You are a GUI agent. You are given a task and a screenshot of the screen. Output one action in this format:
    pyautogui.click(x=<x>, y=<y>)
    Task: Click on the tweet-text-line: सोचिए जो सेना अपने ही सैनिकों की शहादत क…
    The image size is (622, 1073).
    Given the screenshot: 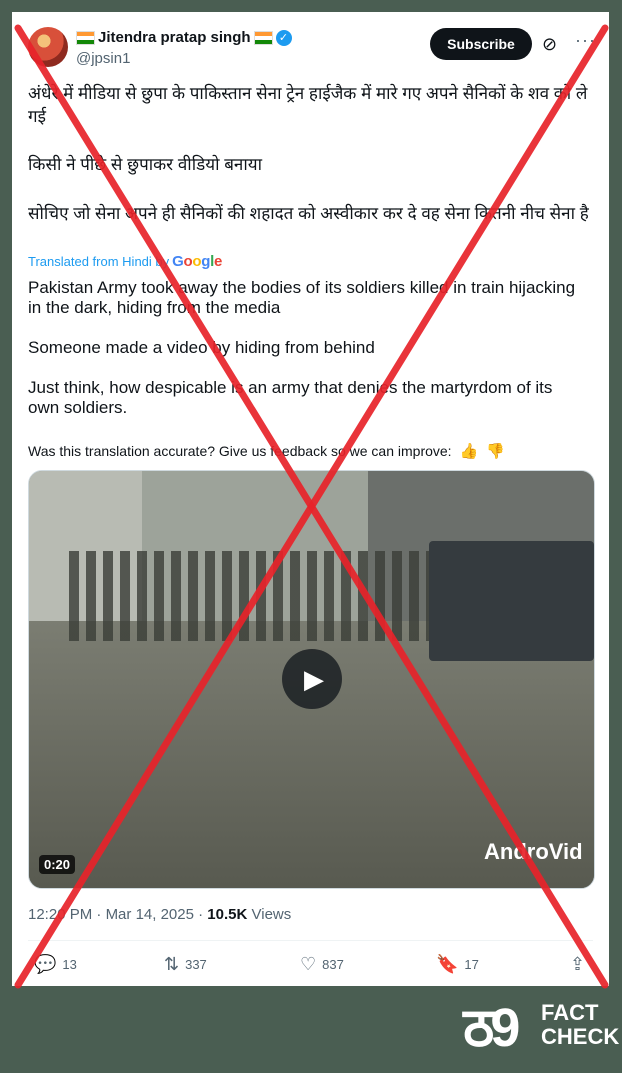 What is the action you would take?
    pyautogui.click(x=308, y=213)
    